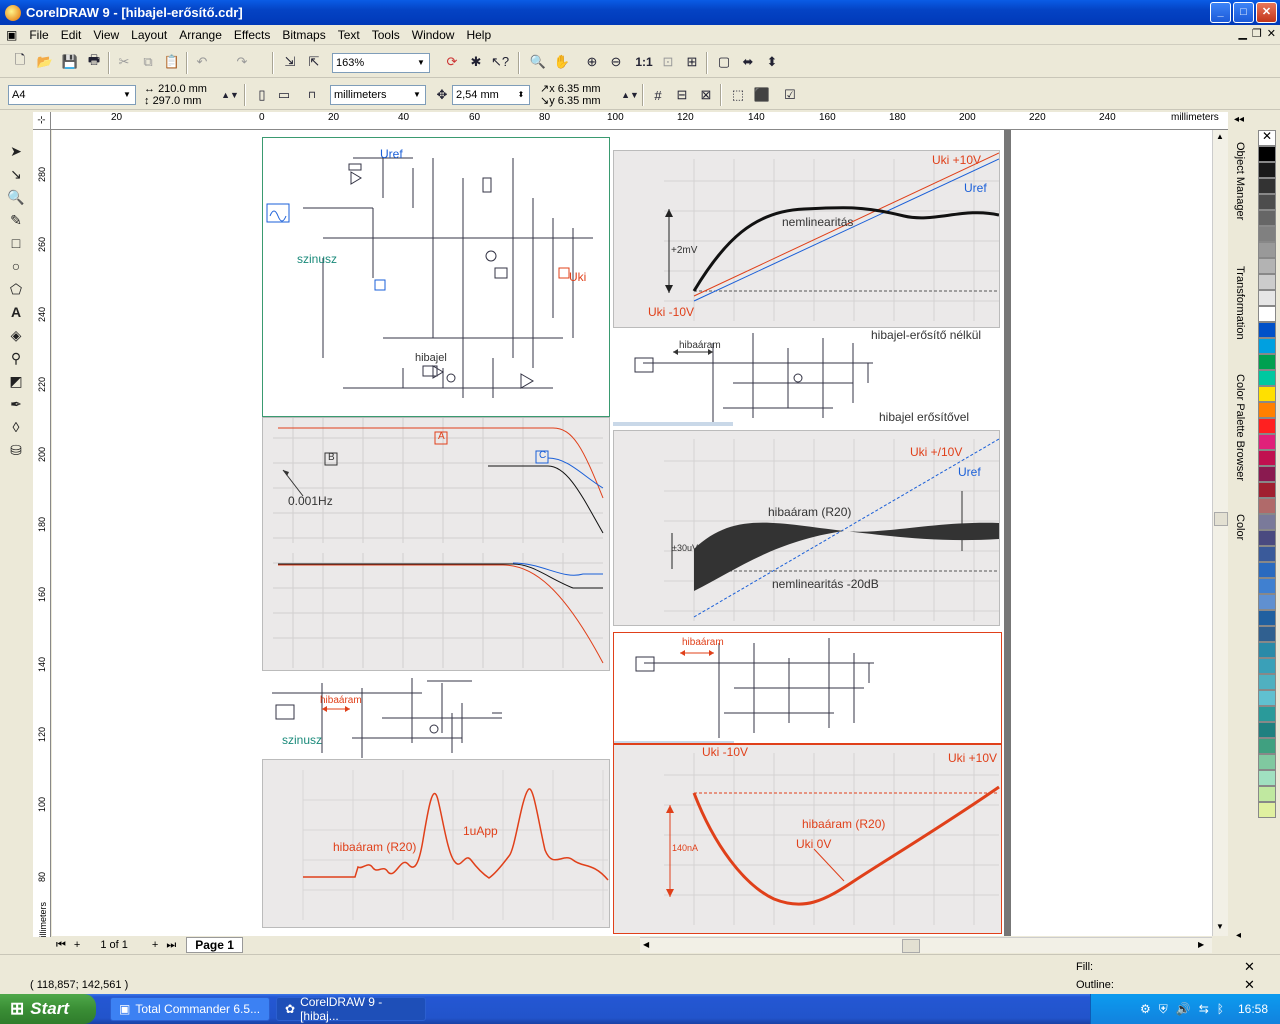 This screenshot has height=1024, width=1280. I want to click on zoom-combo: 163% ▼, so click(381, 63).